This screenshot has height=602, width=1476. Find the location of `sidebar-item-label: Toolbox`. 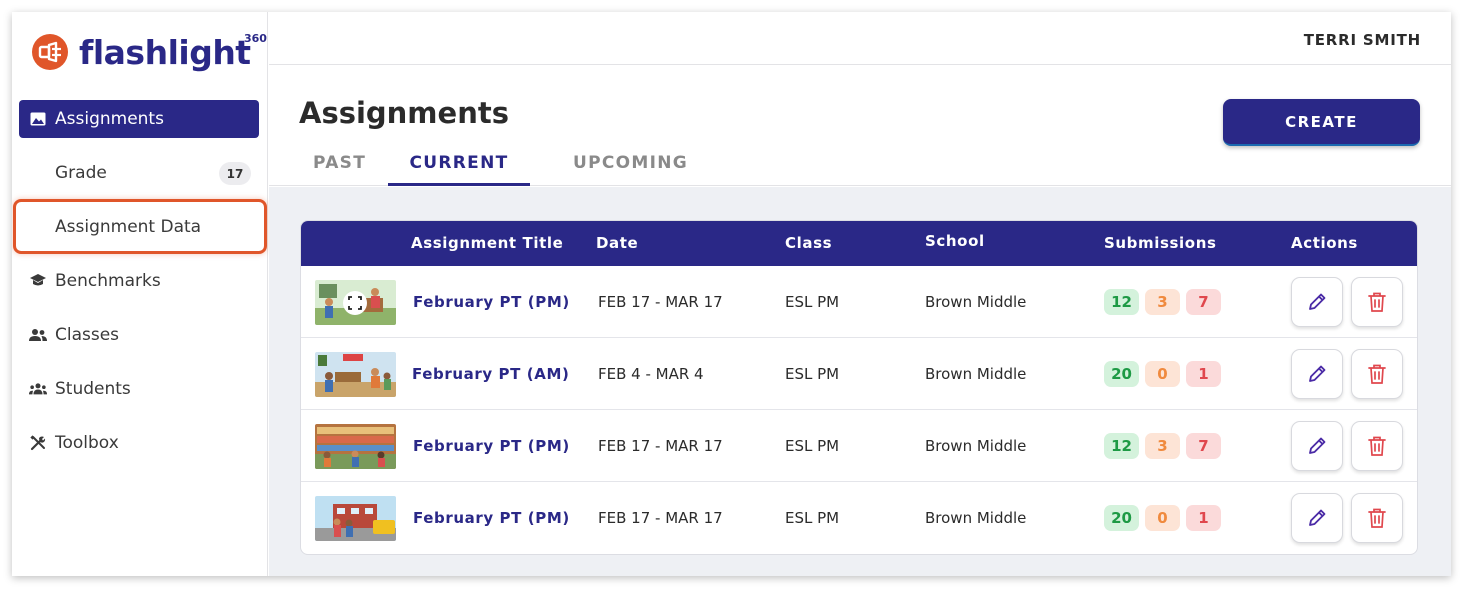

sidebar-item-label: Toolbox is located at coordinates (87, 443).